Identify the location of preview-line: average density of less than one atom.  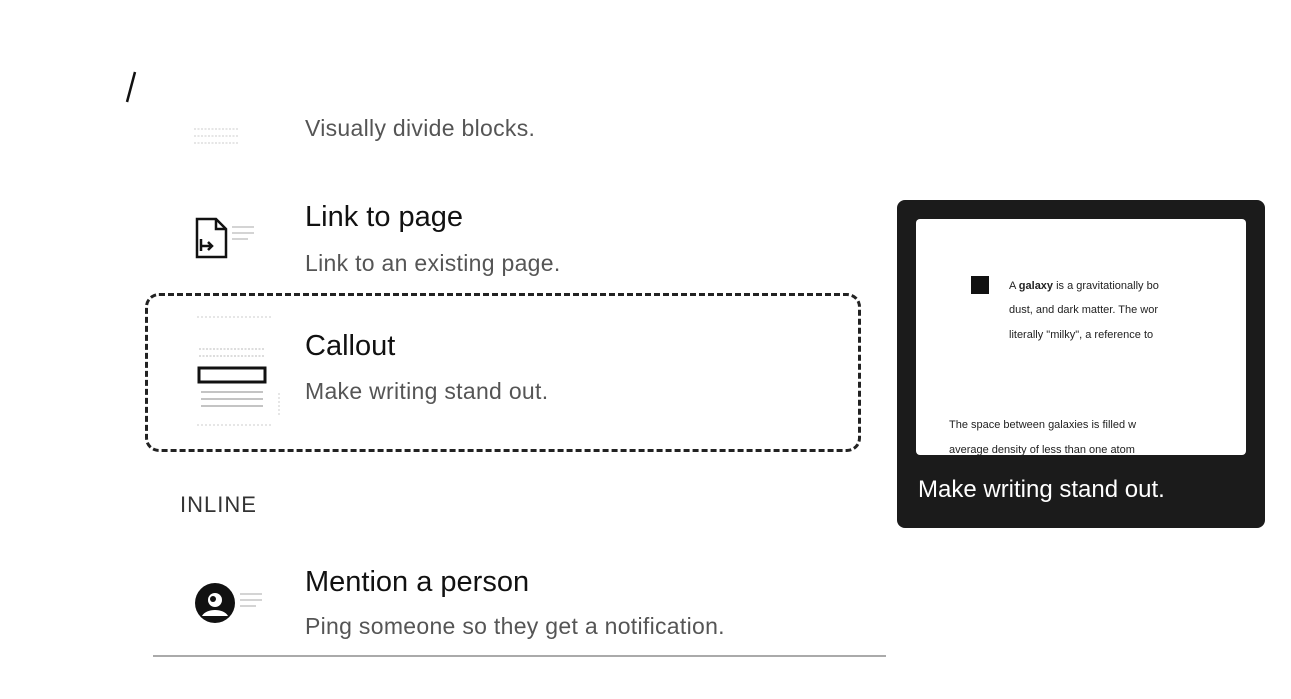
(1042, 449).